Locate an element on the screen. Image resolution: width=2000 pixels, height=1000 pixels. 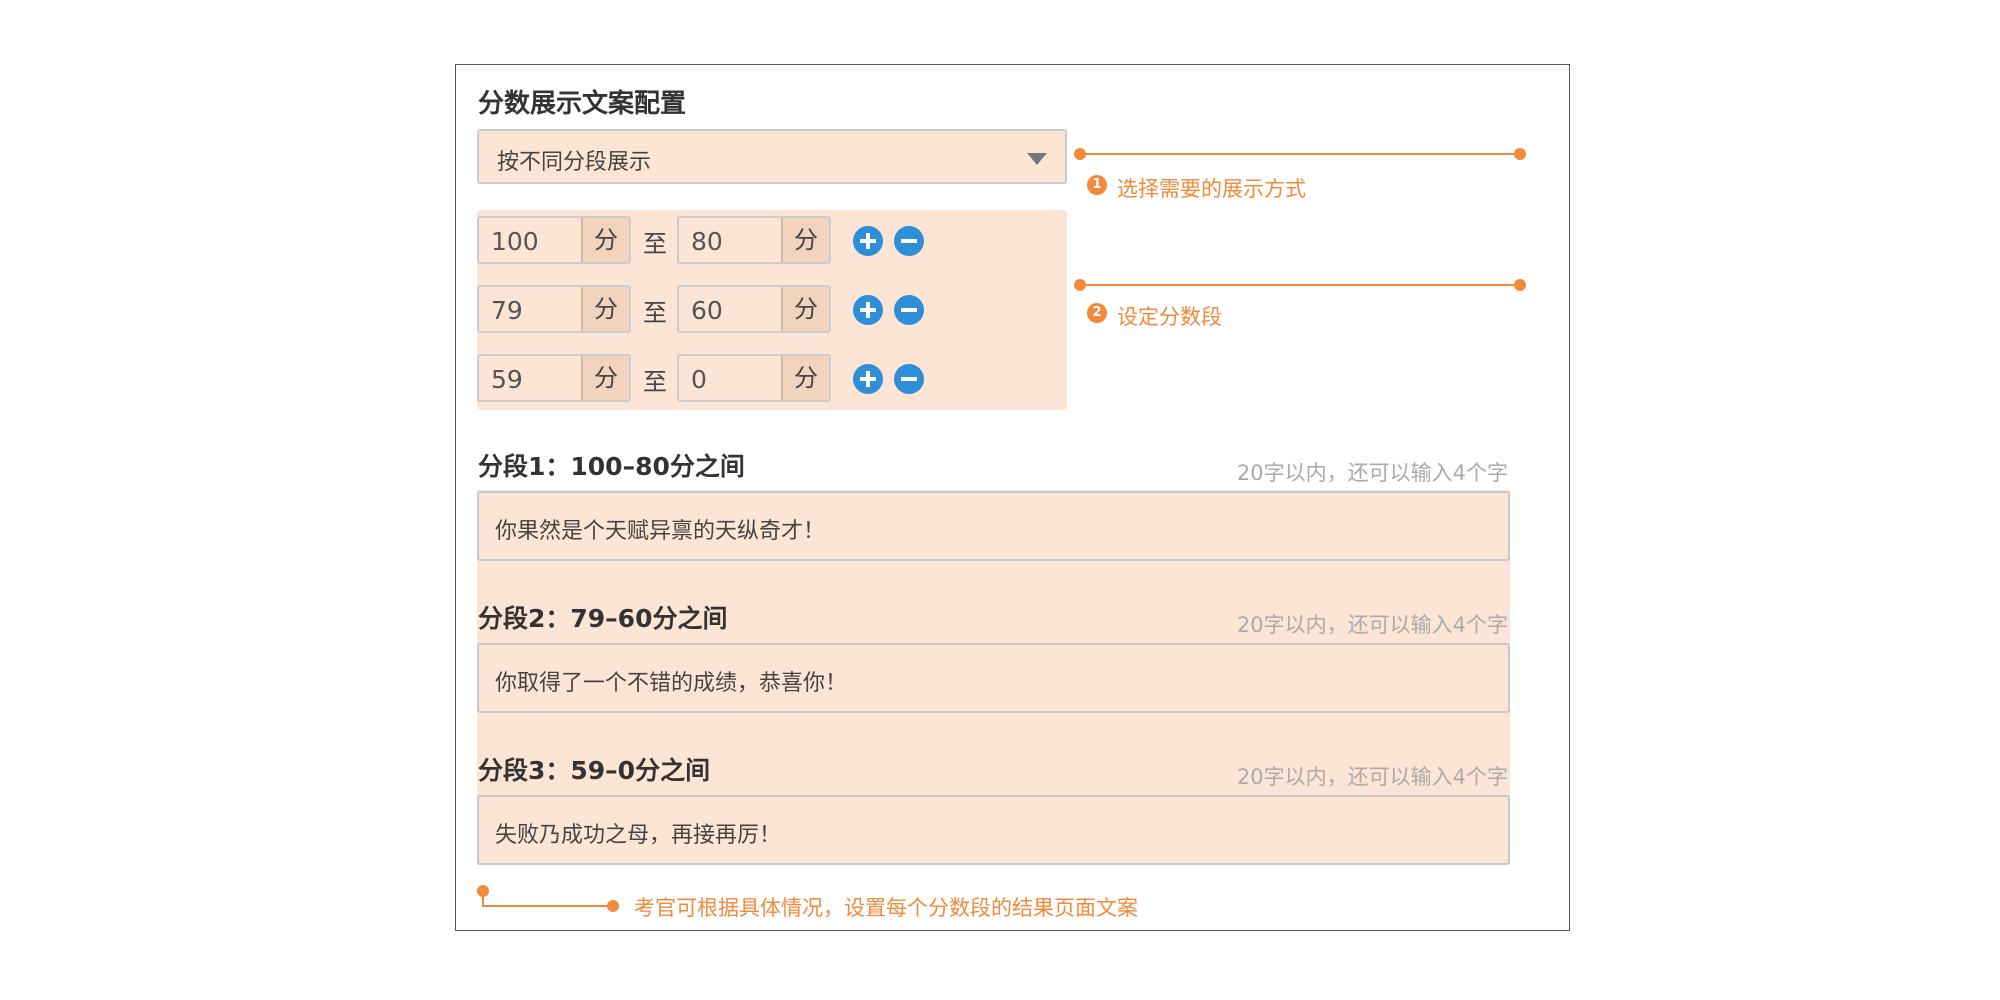
annotation-bottom-text: 考官可根据具体情况，设置每个分数段的结果页面文案 is located at coordinates (886, 908).